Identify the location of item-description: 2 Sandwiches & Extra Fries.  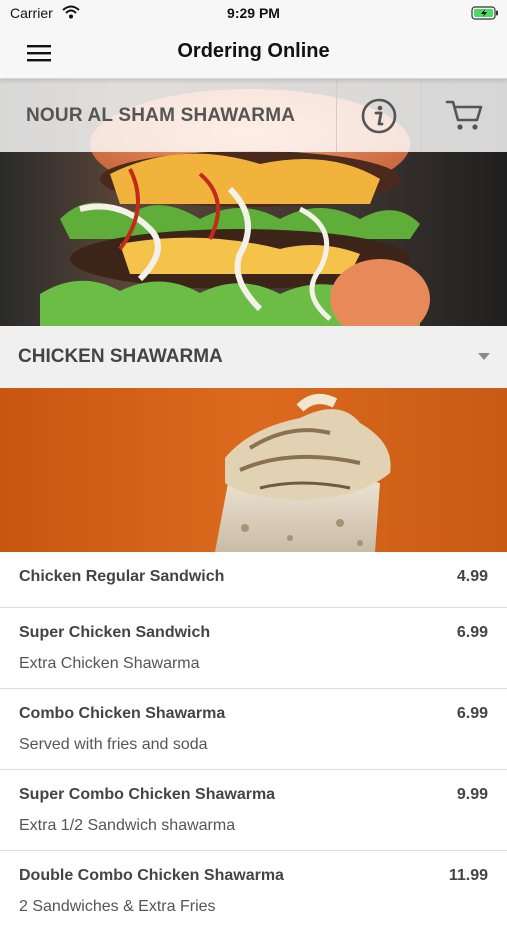
(117, 906).